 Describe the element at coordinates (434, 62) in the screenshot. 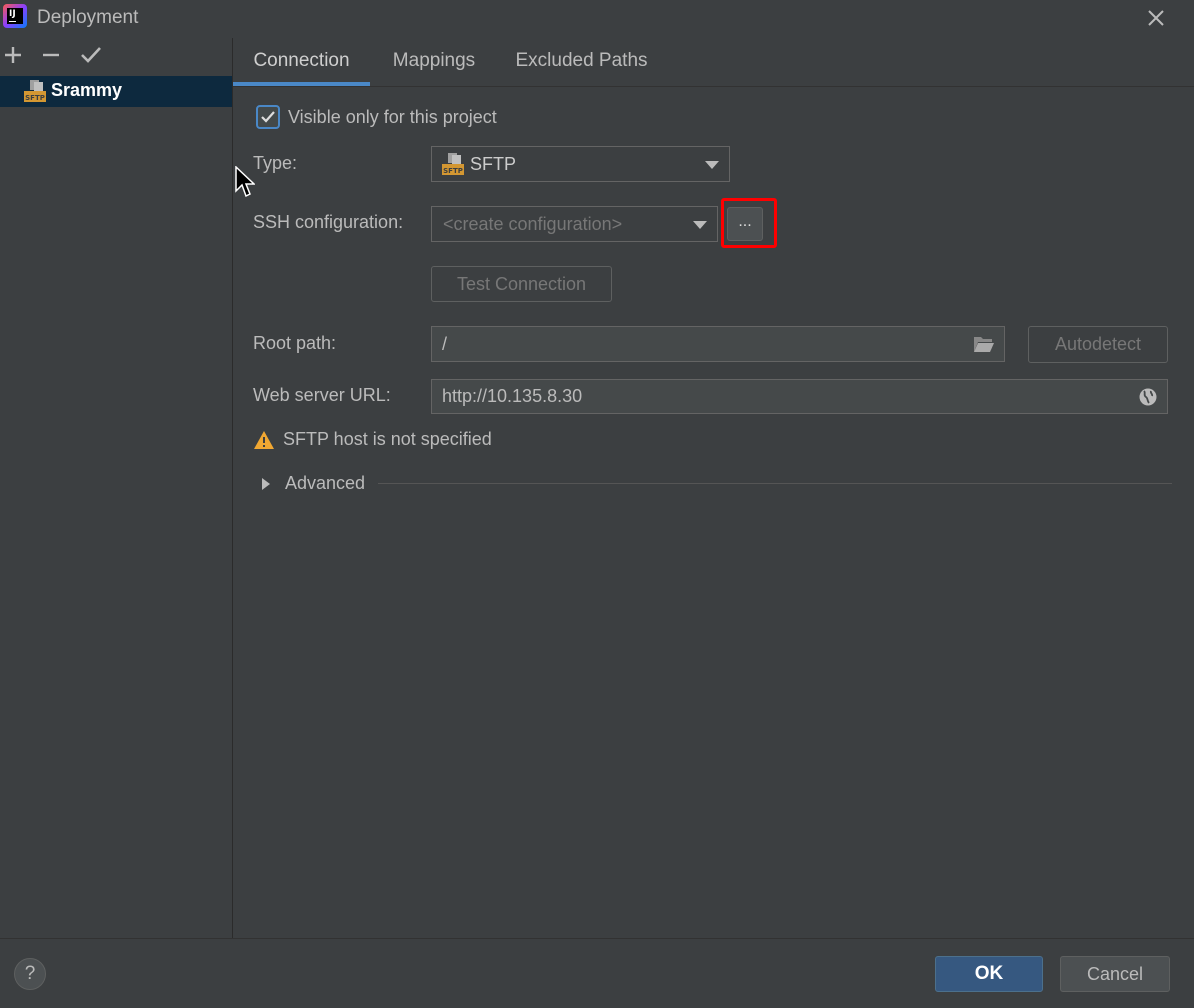

I see `tab-mappings: Mappings` at that location.